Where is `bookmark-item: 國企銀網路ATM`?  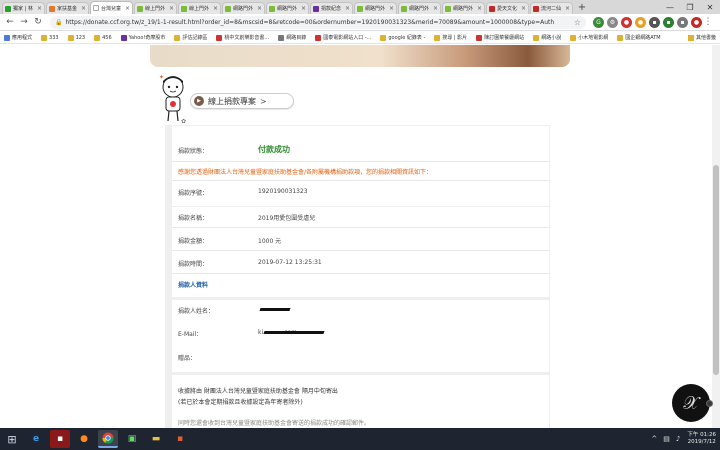 bookmark-item: 國企銀網路ATM is located at coordinates (639, 37).